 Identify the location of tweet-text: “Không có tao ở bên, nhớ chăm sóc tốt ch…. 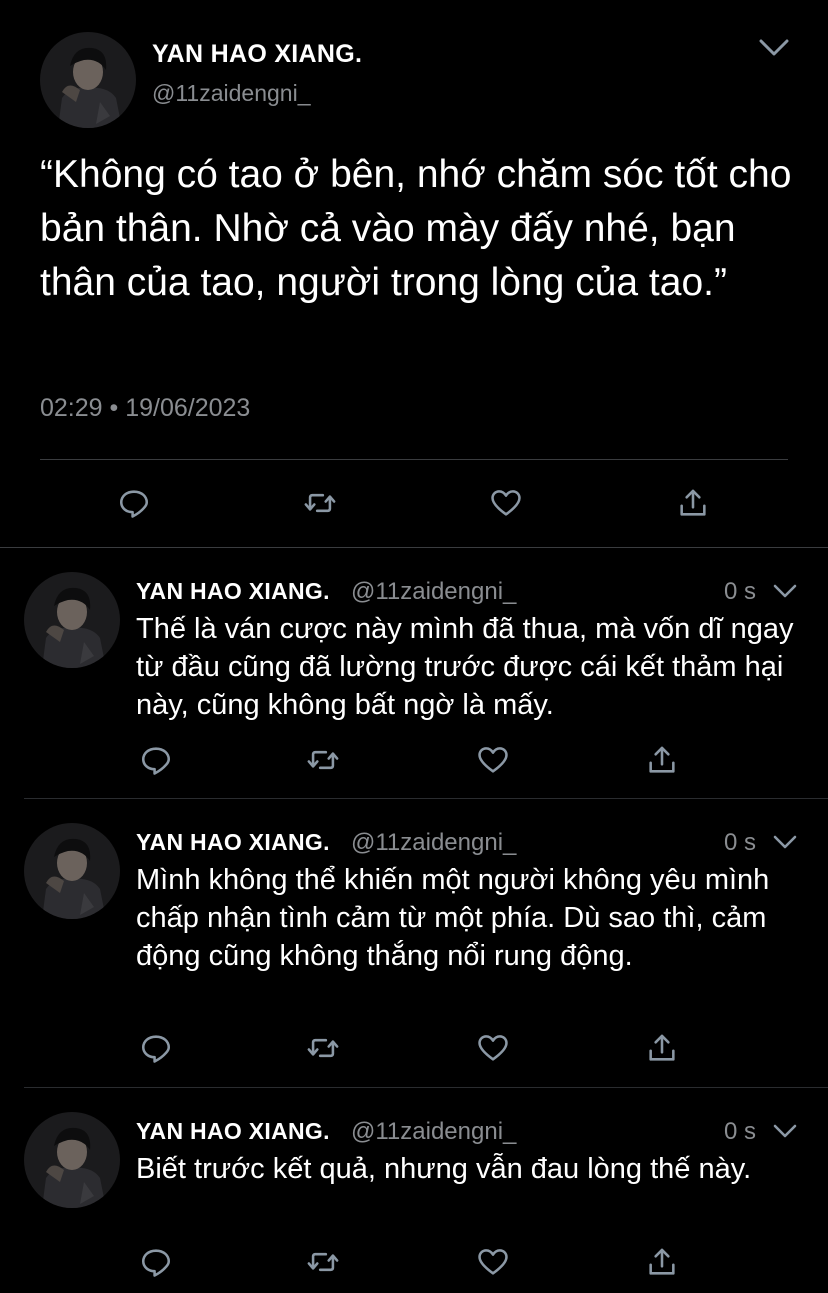
(416, 228).